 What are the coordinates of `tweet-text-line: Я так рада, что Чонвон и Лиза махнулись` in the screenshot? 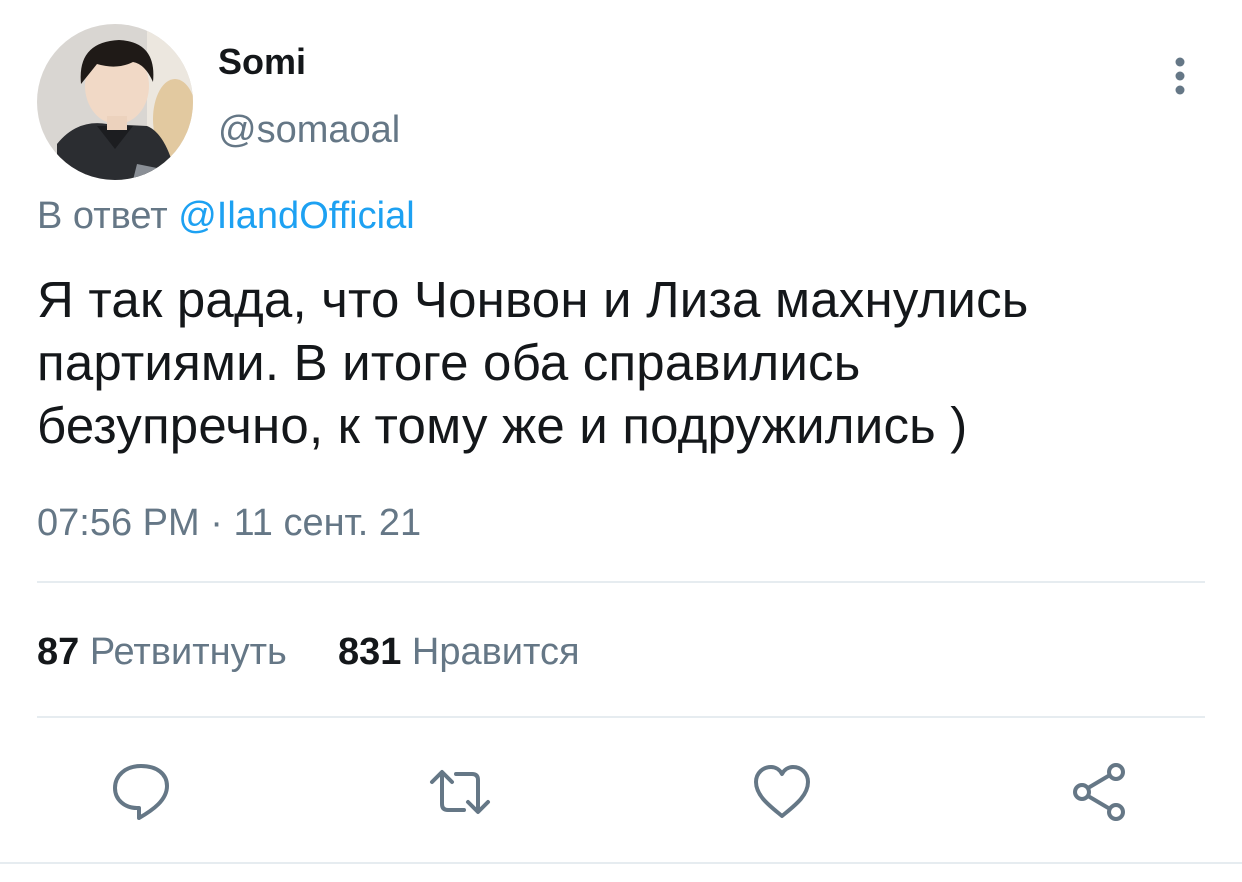 It's located at (533, 299).